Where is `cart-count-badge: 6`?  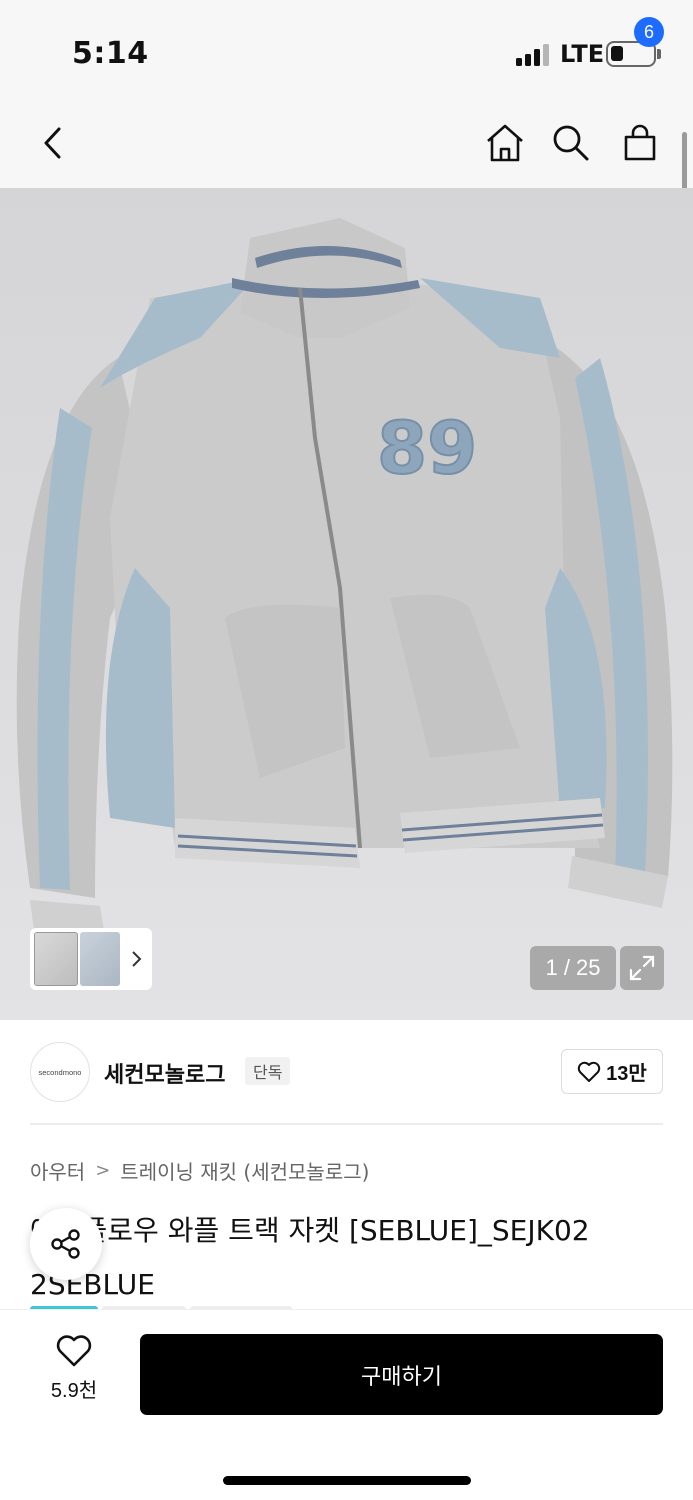
cart-count-badge: 6 is located at coordinates (649, 32).